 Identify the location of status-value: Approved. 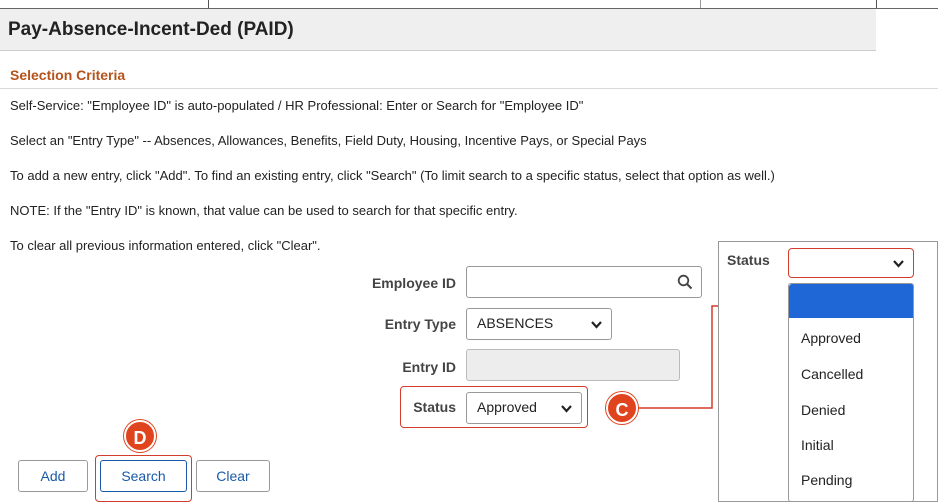
(507, 407).